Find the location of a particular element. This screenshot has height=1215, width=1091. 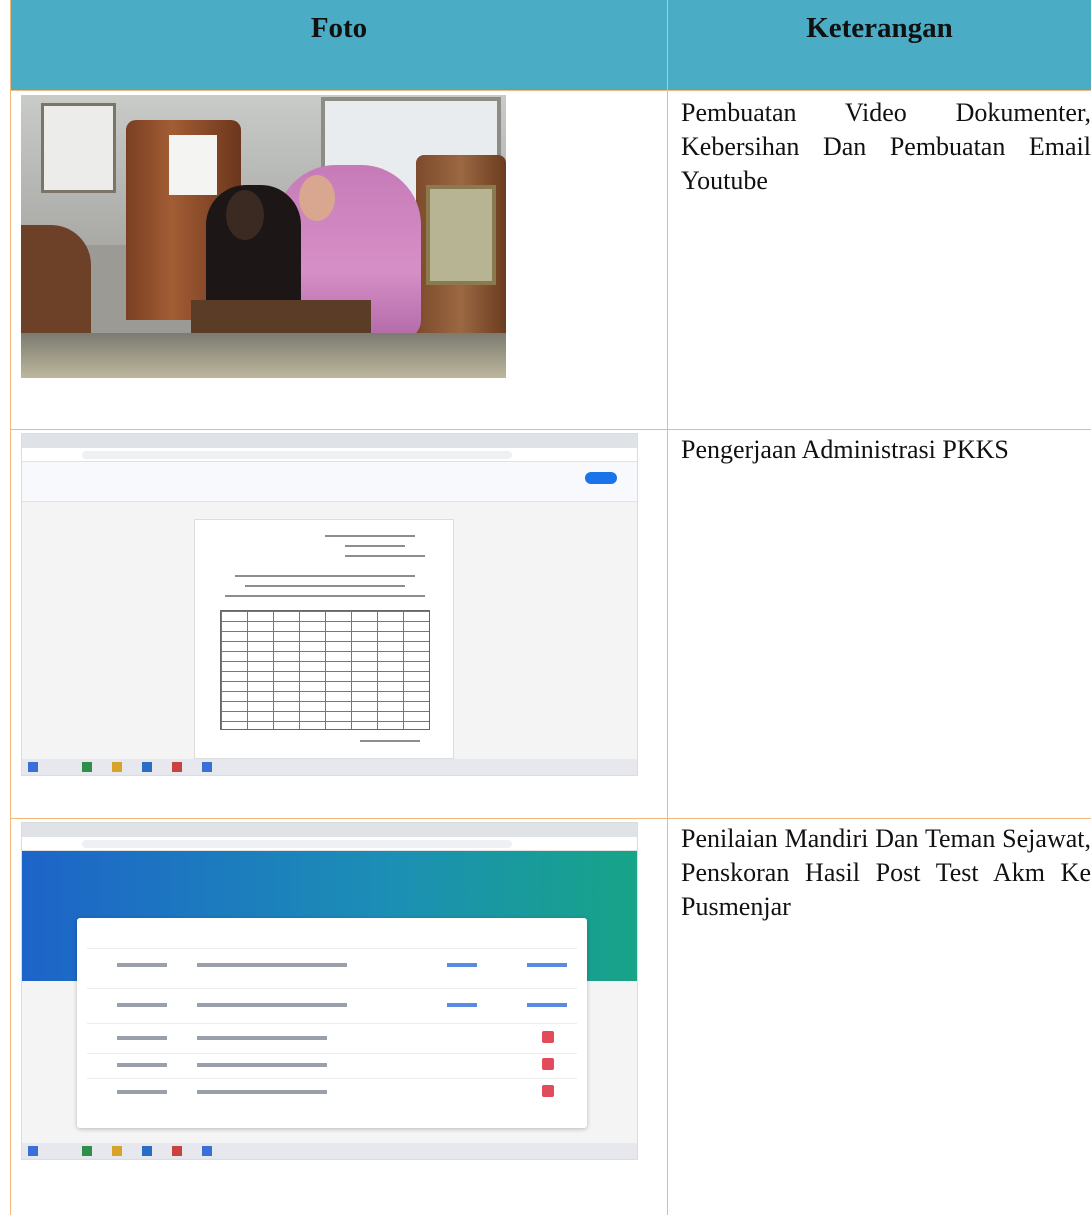

photo-meeting is located at coordinates (263, 236).